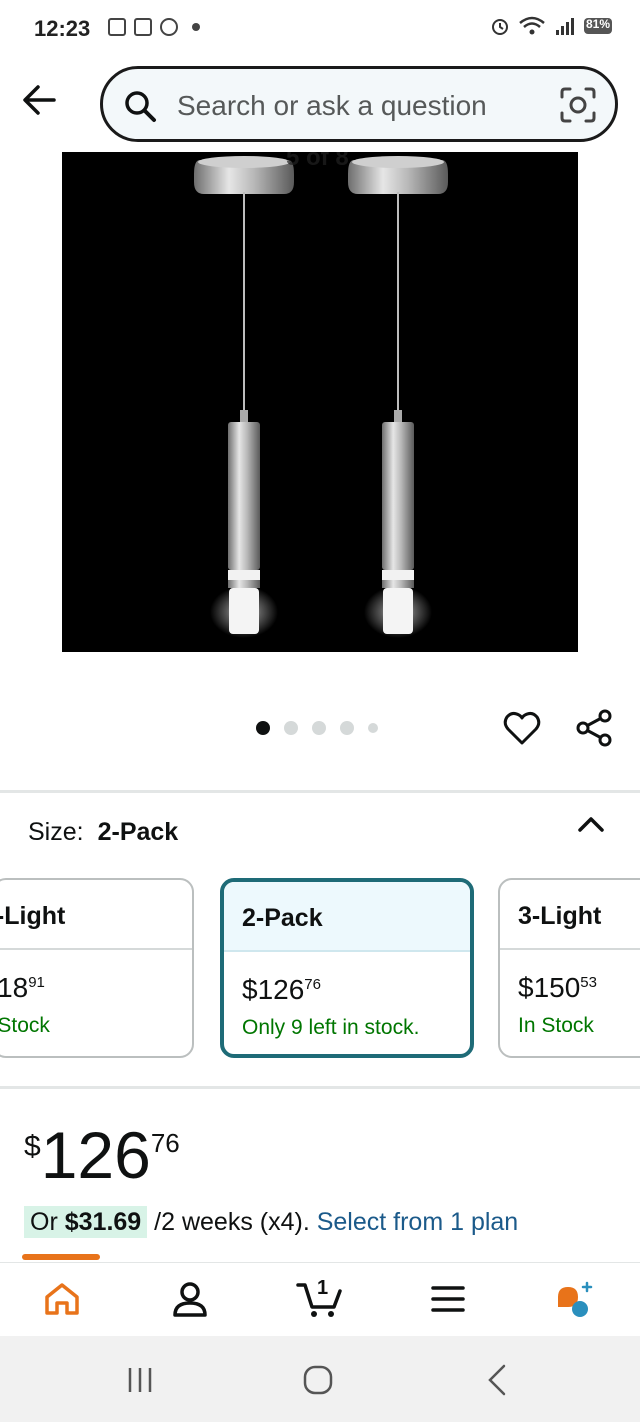 This screenshot has height=1422, width=640. Describe the element at coordinates (570, 915) in the screenshot. I see `size-option-name: 3-Light` at that location.